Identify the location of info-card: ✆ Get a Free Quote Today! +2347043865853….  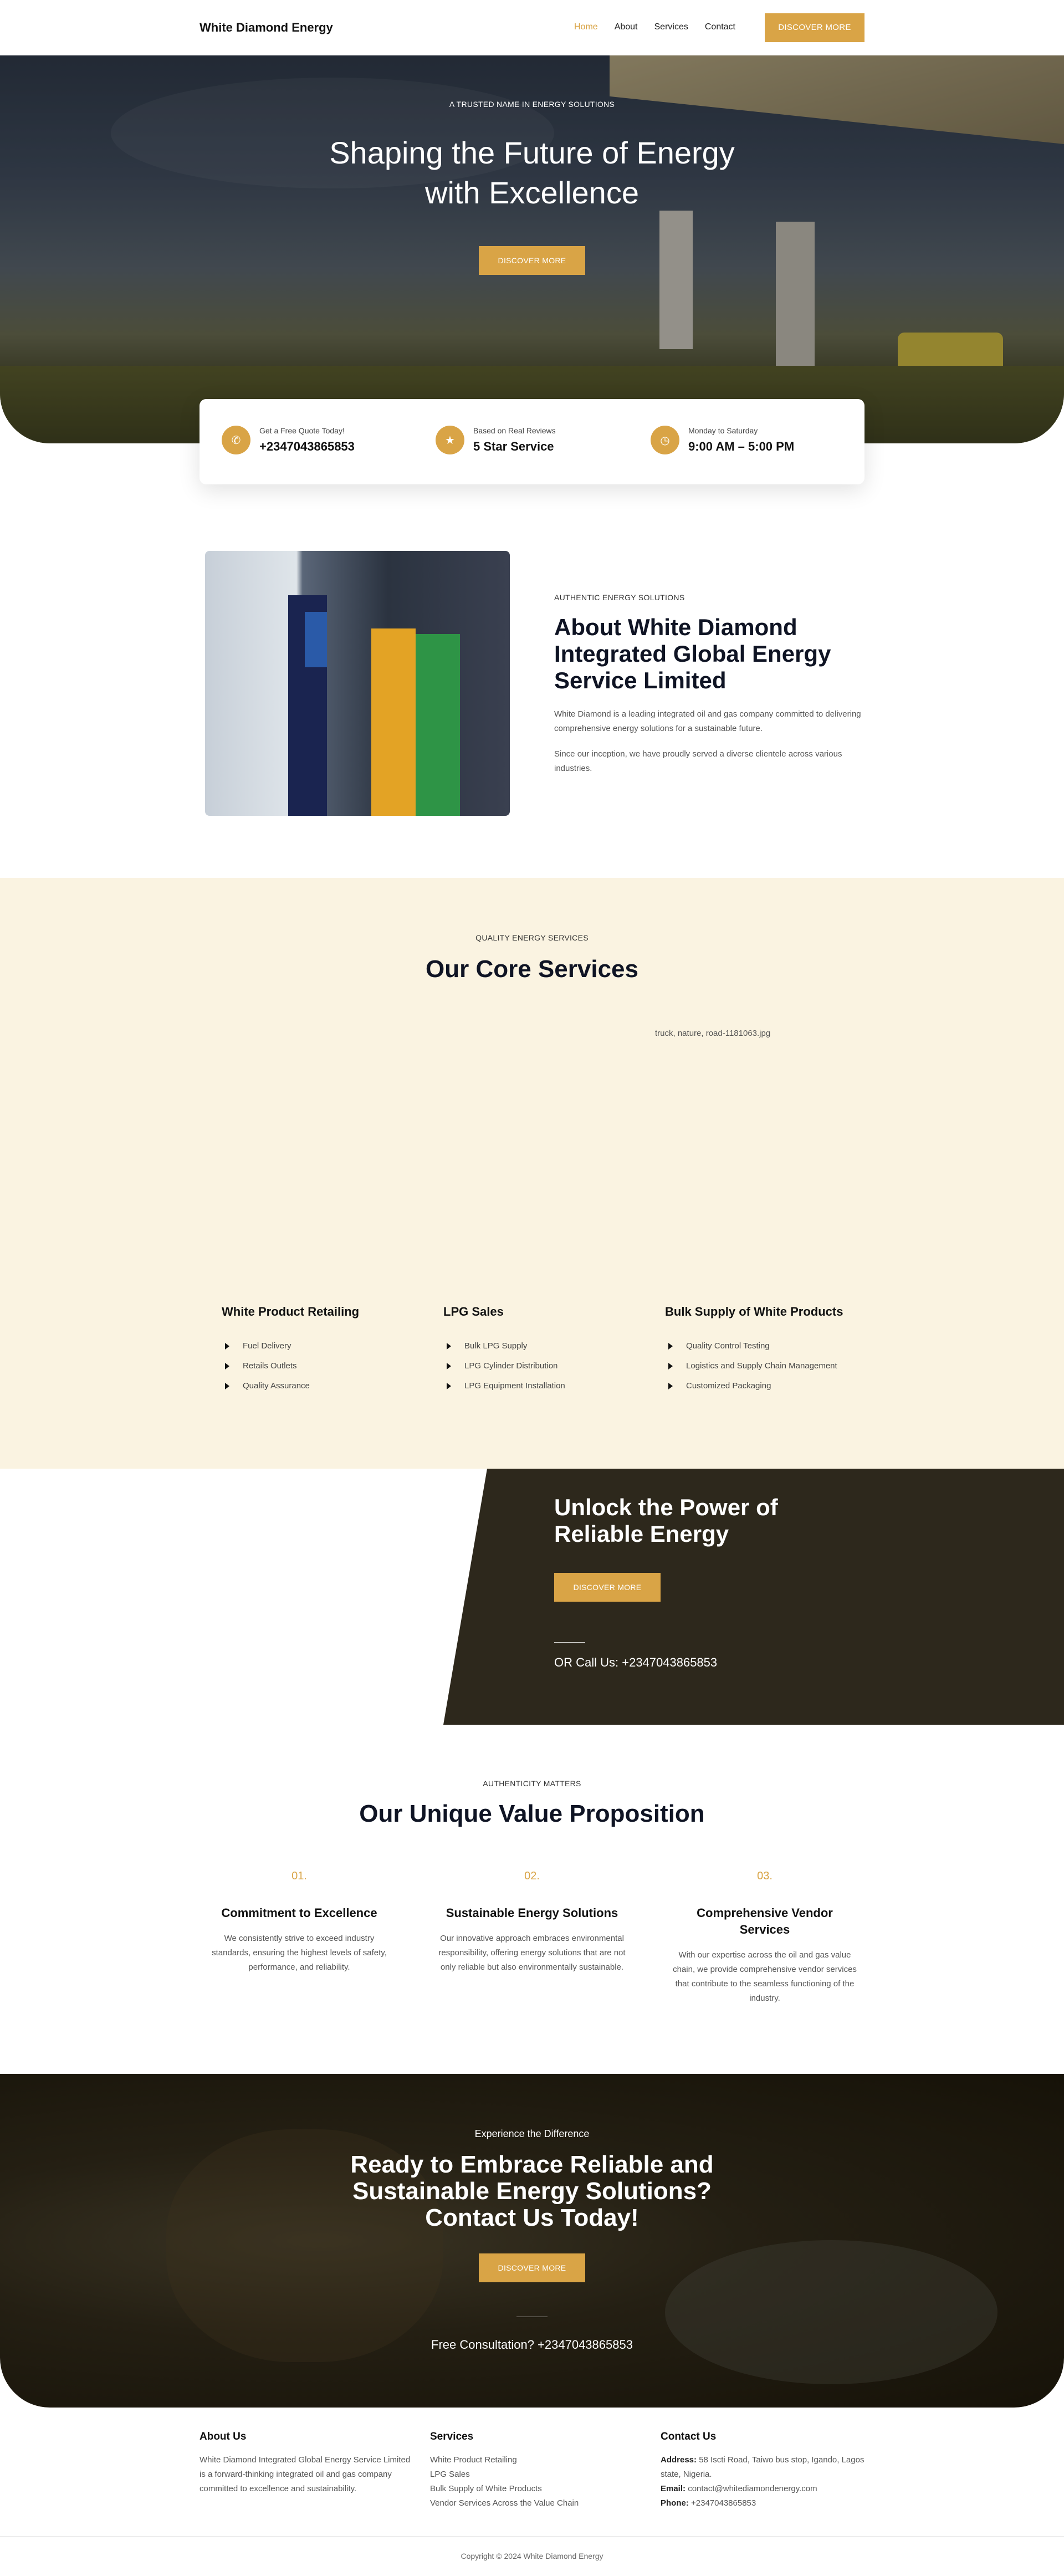
(532, 442).